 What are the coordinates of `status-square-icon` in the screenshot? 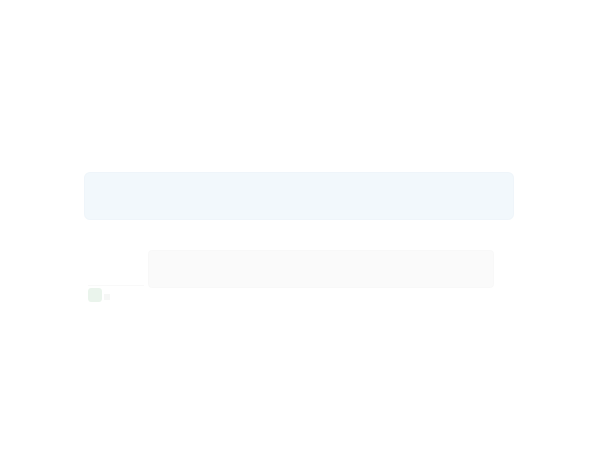 It's located at (95, 295).